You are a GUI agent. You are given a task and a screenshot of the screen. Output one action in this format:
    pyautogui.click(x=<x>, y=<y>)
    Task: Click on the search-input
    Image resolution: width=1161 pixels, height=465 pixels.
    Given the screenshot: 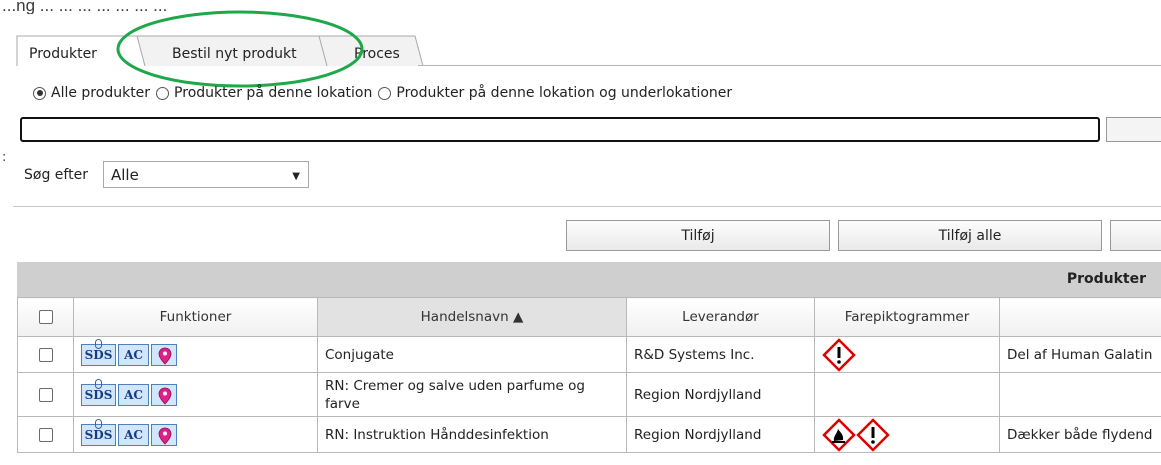 What is the action you would take?
    pyautogui.click(x=560, y=129)
    